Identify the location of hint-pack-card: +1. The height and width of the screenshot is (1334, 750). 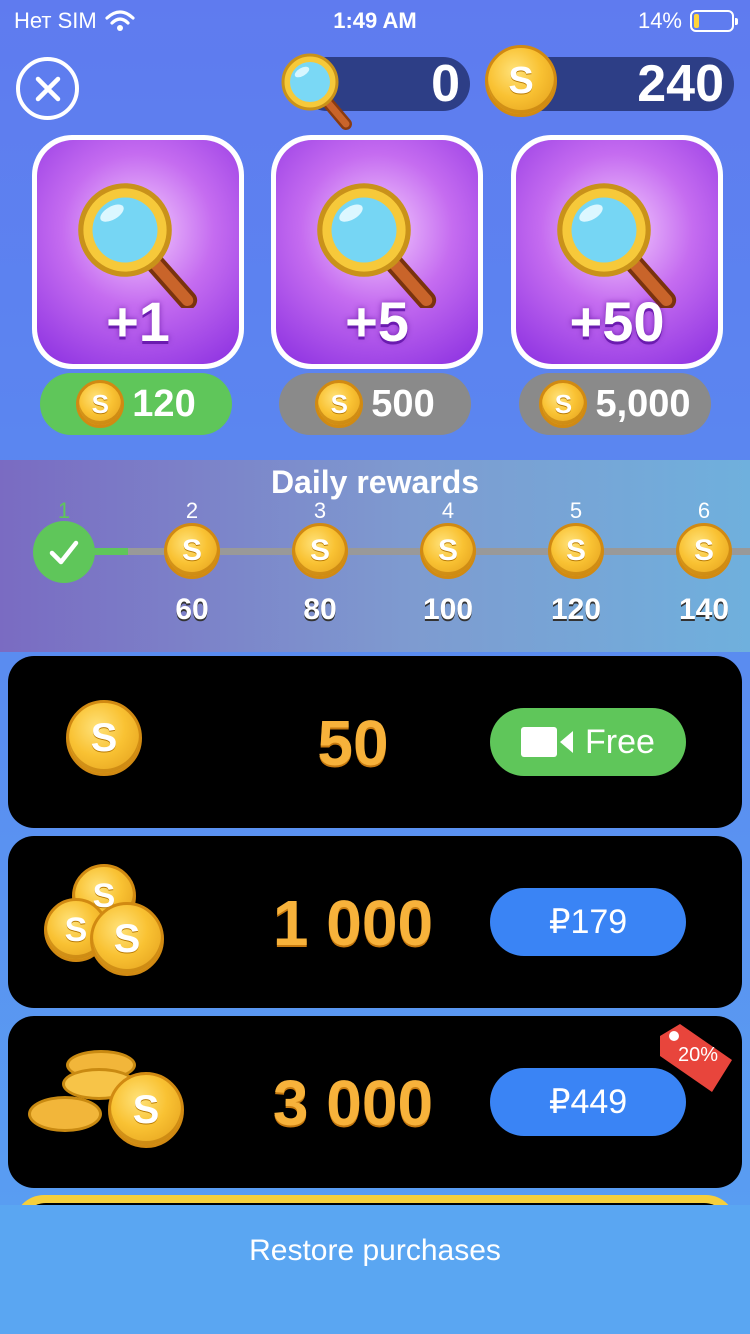
(138, 252).